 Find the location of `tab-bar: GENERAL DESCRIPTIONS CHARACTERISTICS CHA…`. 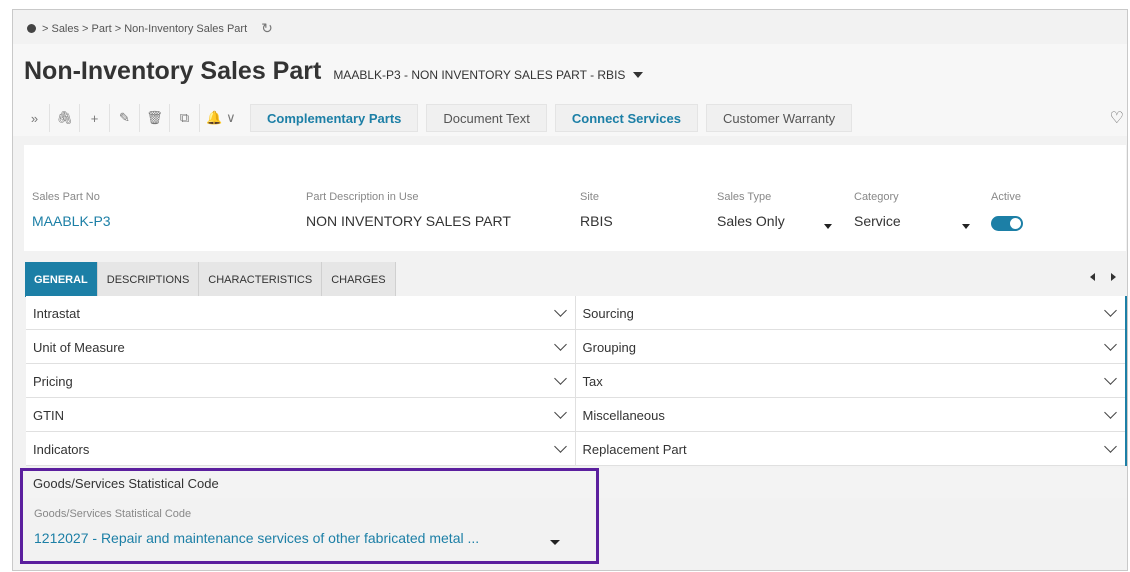

tab-bar: GENERAL DESCRIPTIONS CHARACTERISTICS CHA… is located at coordinates (210, 279).